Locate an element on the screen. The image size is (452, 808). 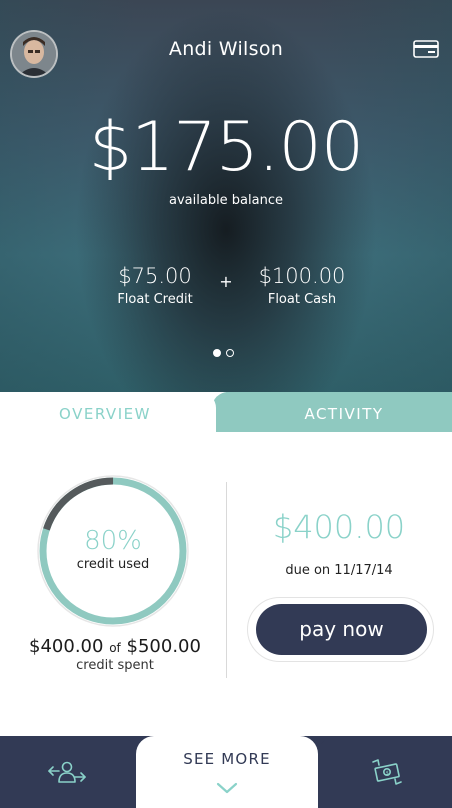
tab-overview-label: OVERVIEW is located at coordinates (105, 414).